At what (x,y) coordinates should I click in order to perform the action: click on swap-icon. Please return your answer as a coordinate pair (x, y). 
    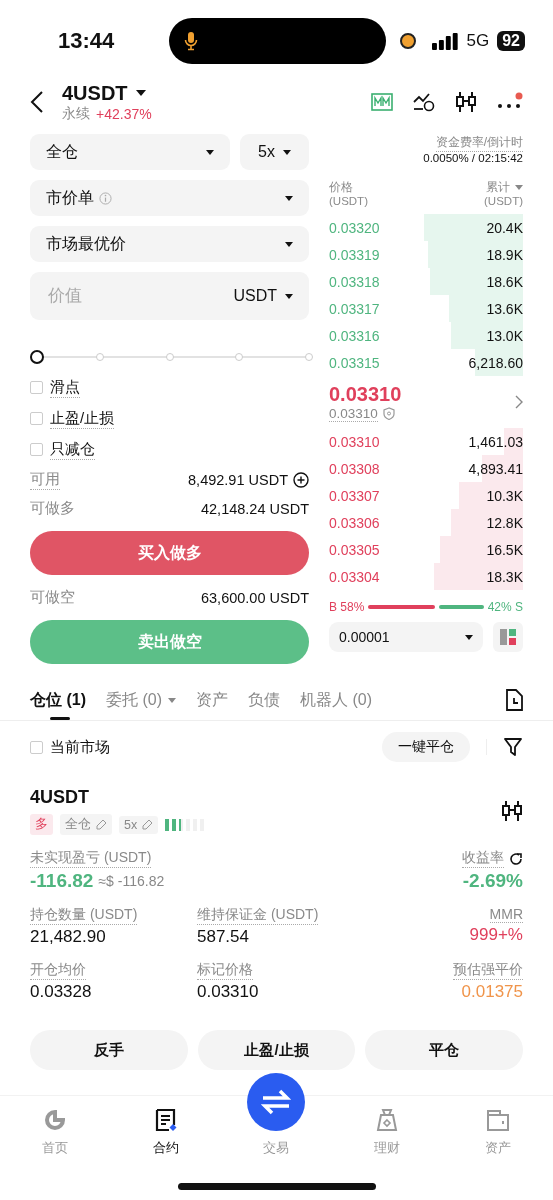
    Looking at the image, I should click on (276, 1102).